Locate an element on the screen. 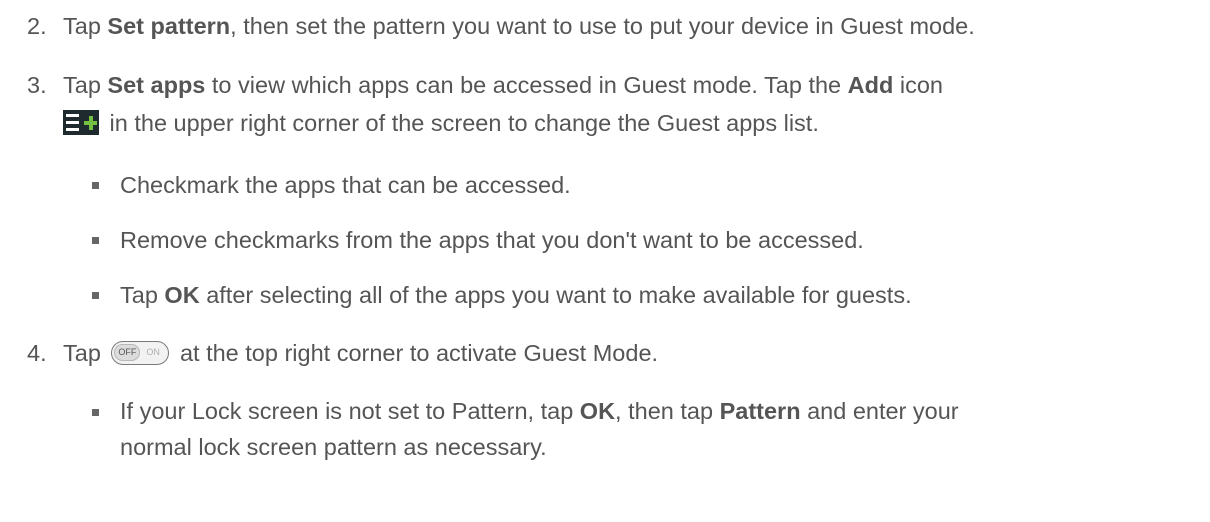  list-item: Checkmark the apps that can be accessed. is located at coordinates (345, 185).